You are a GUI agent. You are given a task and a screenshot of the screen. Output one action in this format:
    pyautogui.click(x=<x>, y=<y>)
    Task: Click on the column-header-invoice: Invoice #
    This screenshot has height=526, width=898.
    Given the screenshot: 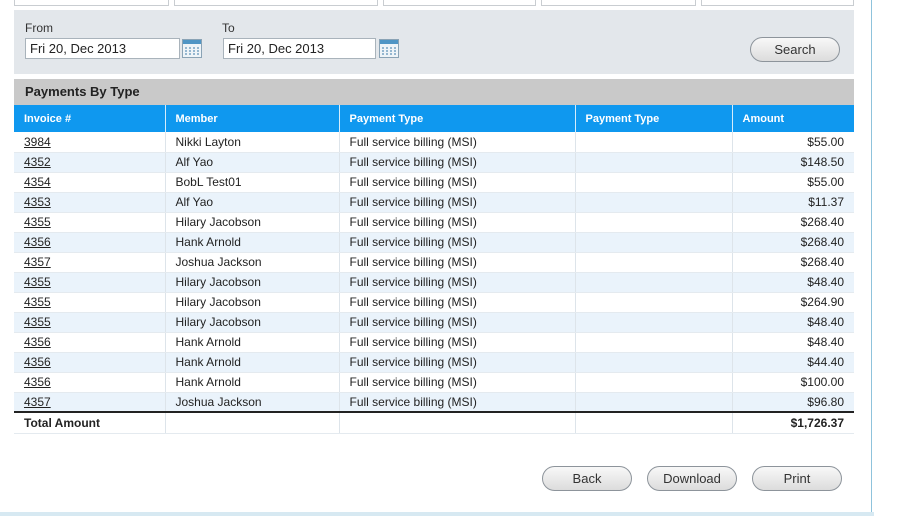 What is the action you would take?
    pyautogui.click(x=90, y=118)
    